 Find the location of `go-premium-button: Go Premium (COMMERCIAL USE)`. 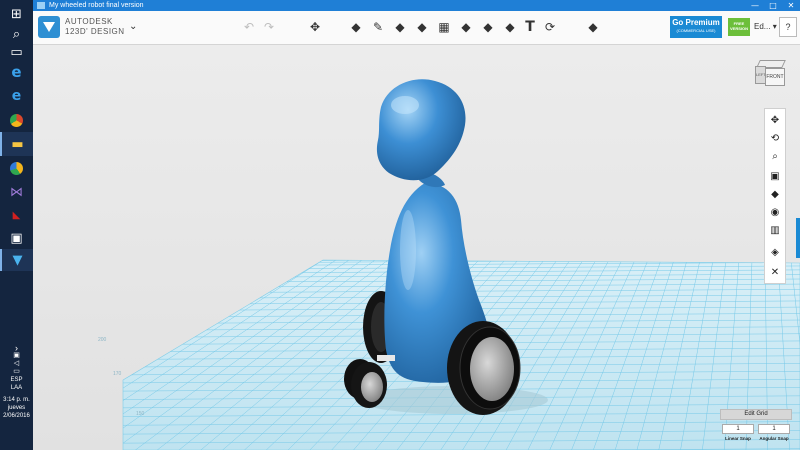

go-premium-button: Go Premium (COMMERCIAL USE) is located at coordinates (696, 27).